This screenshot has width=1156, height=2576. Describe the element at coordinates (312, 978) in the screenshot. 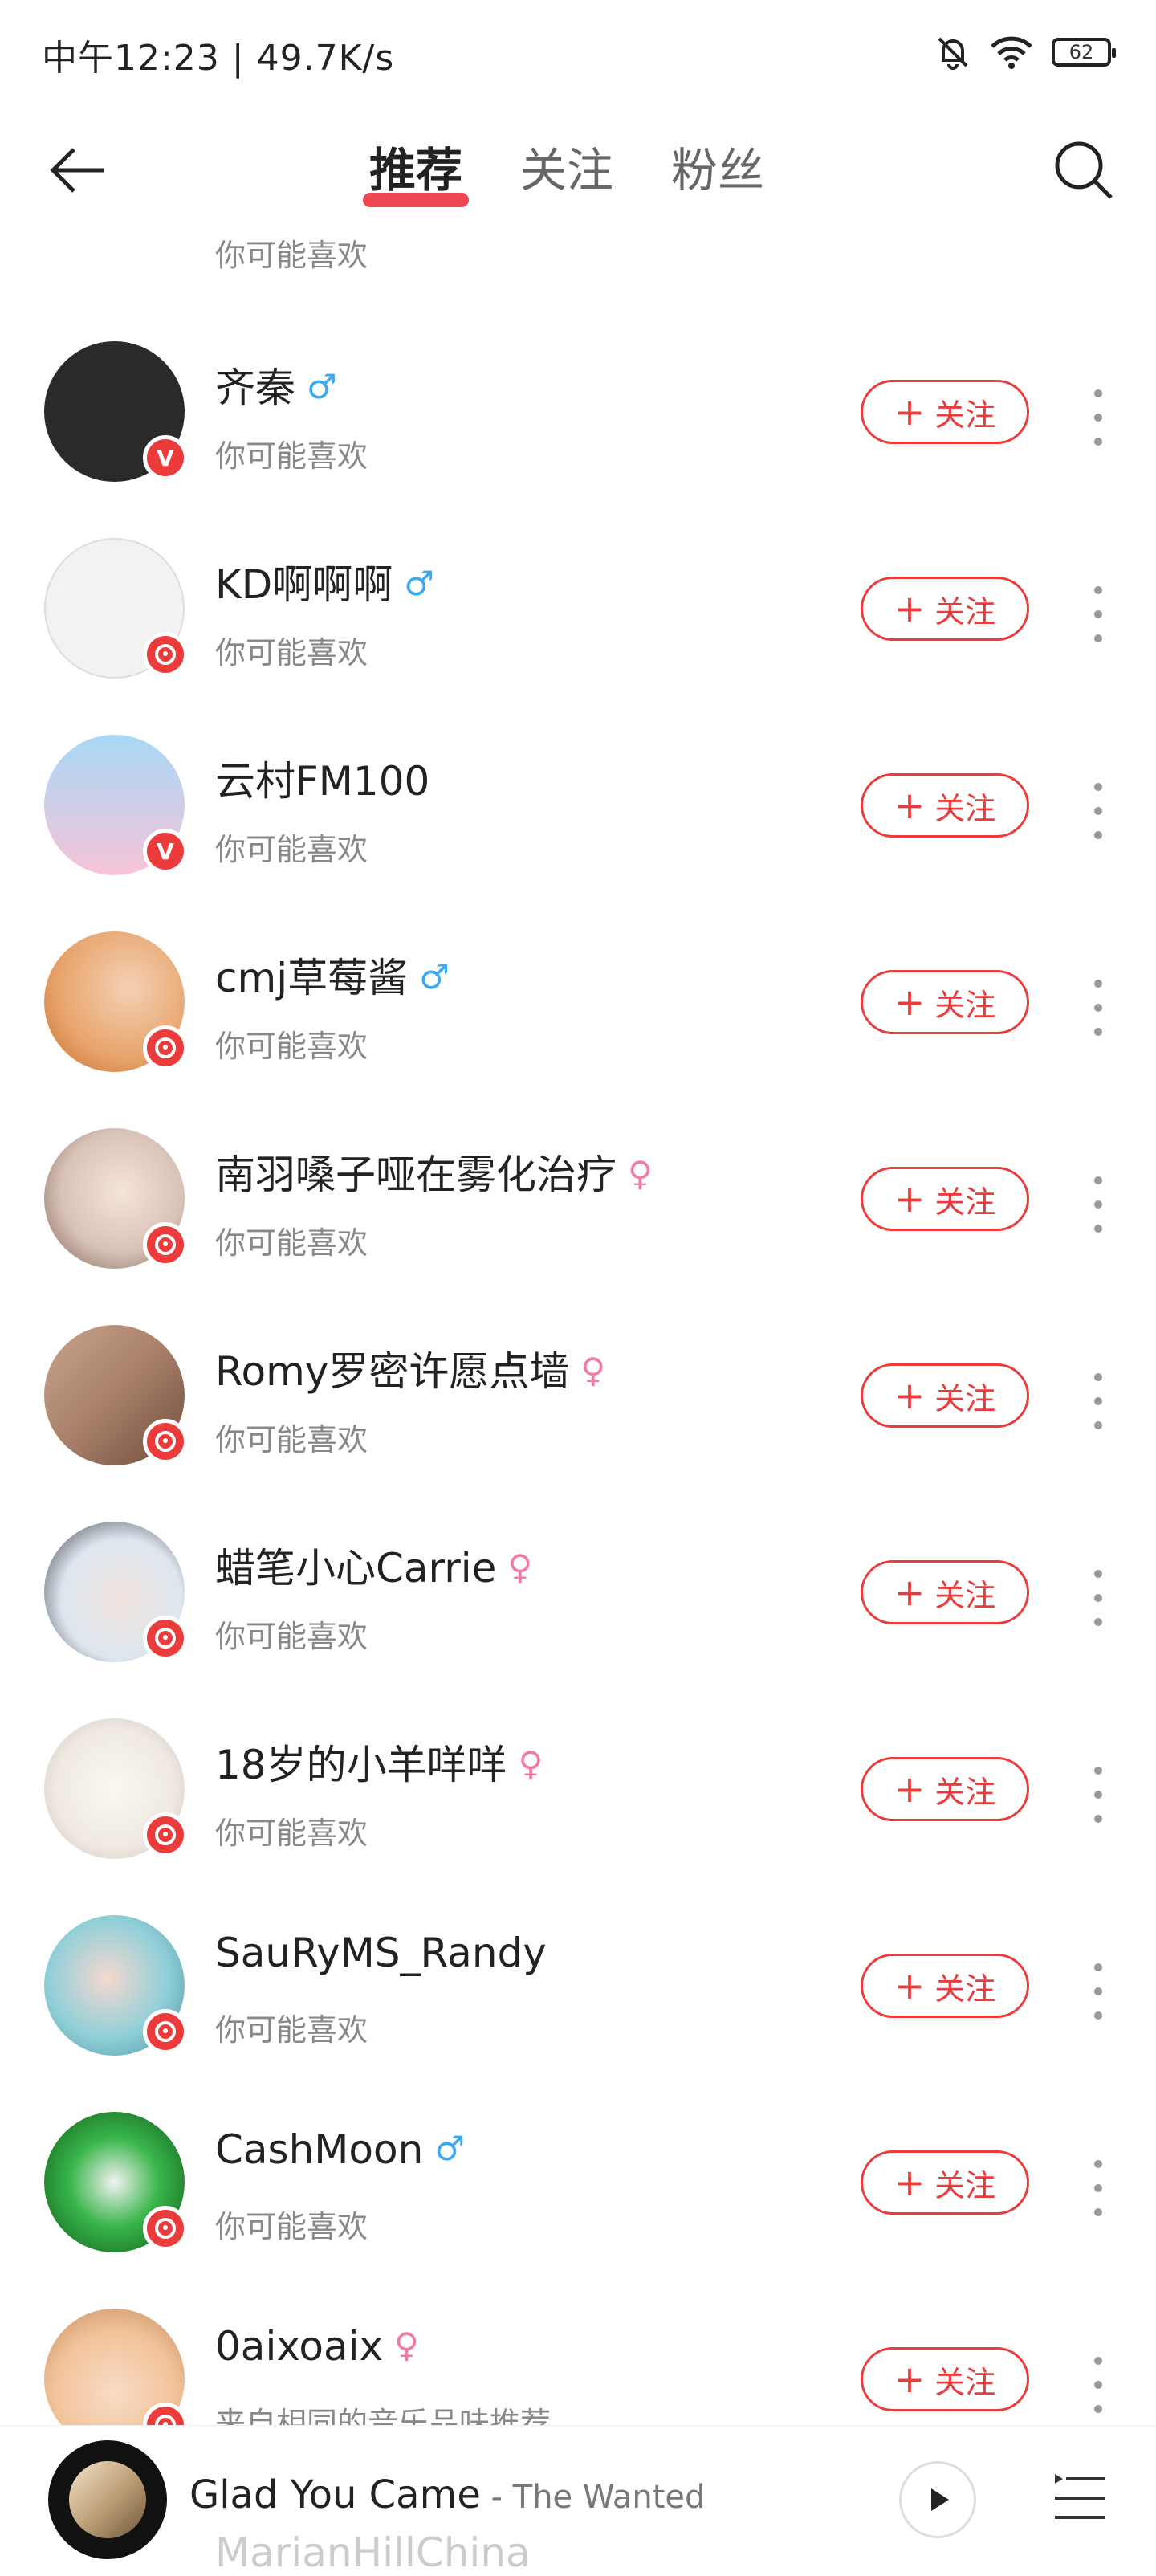

I see `user-name-text: cmj草莓酱` at that location.